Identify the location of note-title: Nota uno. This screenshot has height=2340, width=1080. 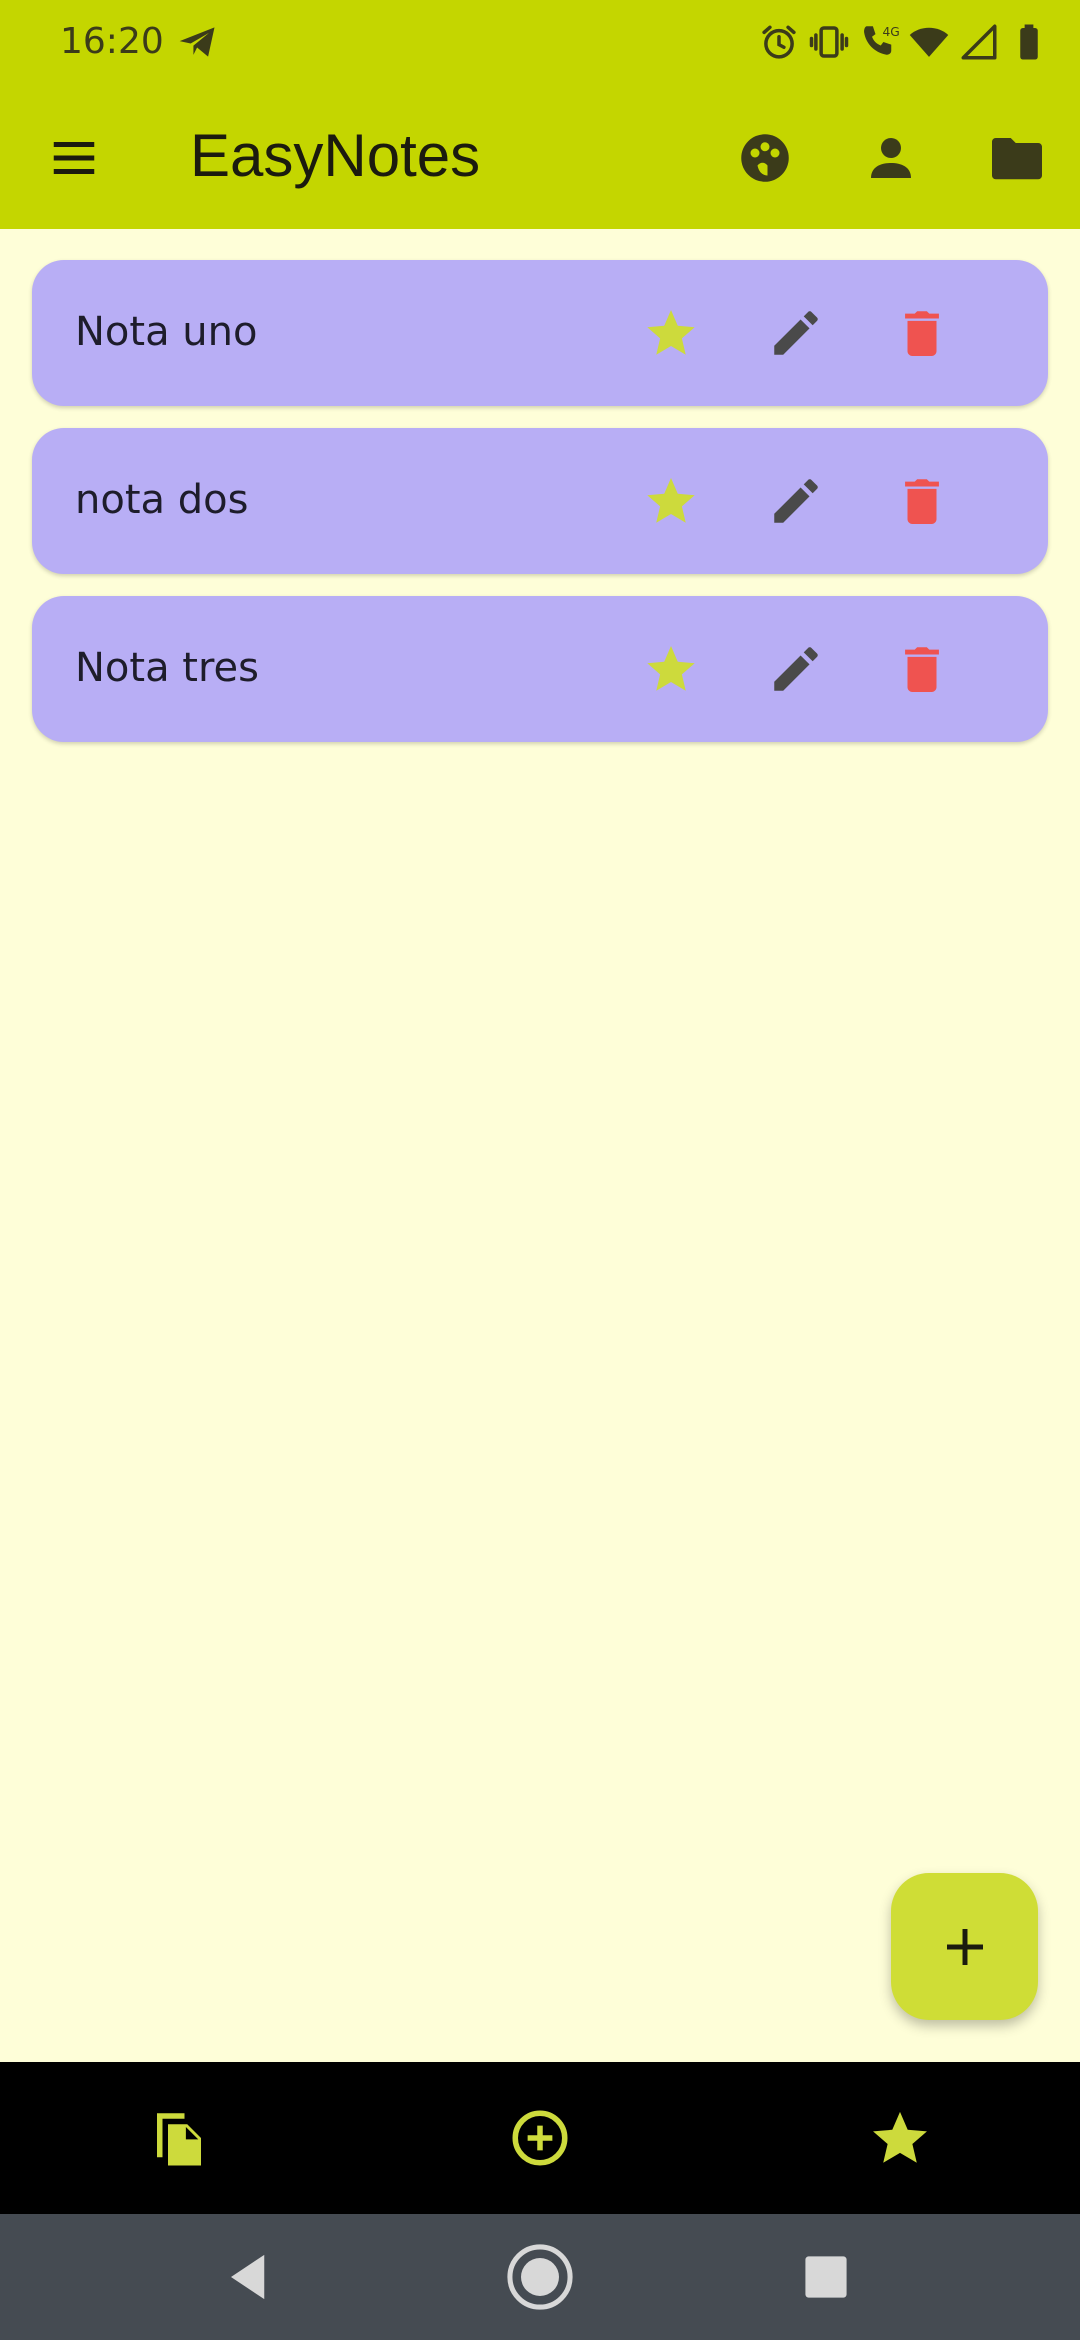
(166, 332).